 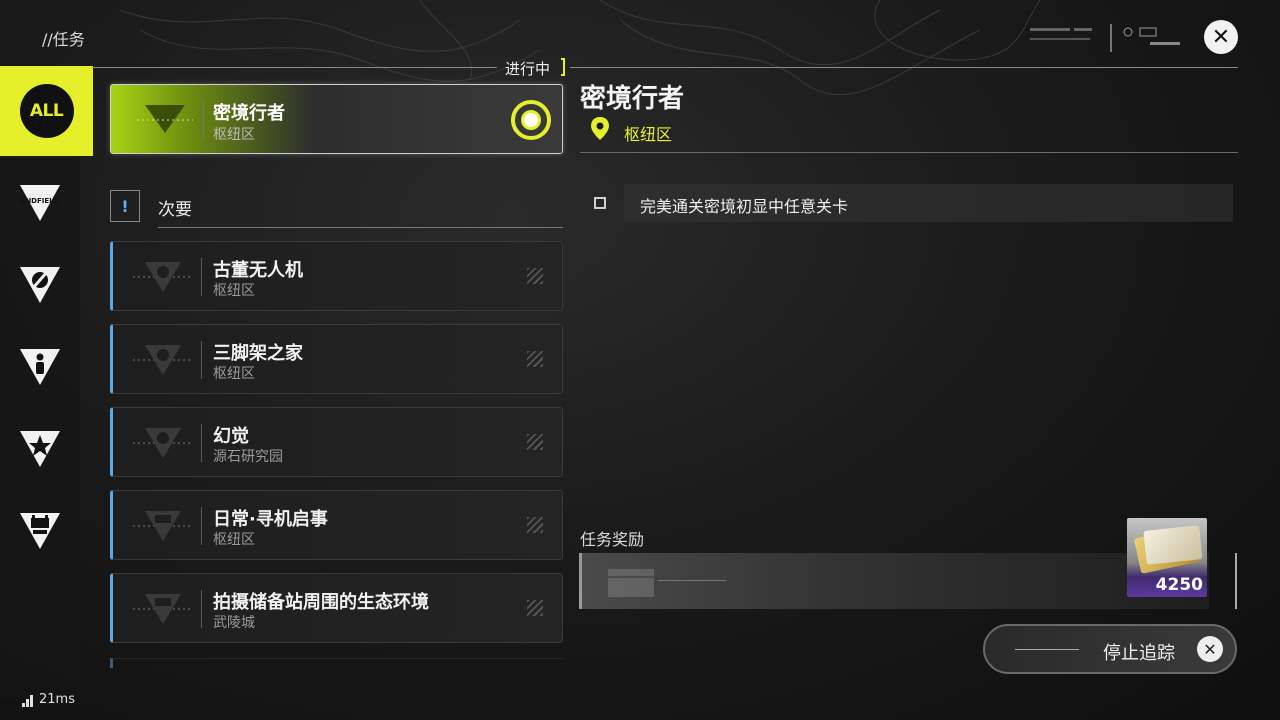 What do you see at coordinates (1047, 649) in the screenshot?
I see `decorative-line` at bounding box center [1047, 649].